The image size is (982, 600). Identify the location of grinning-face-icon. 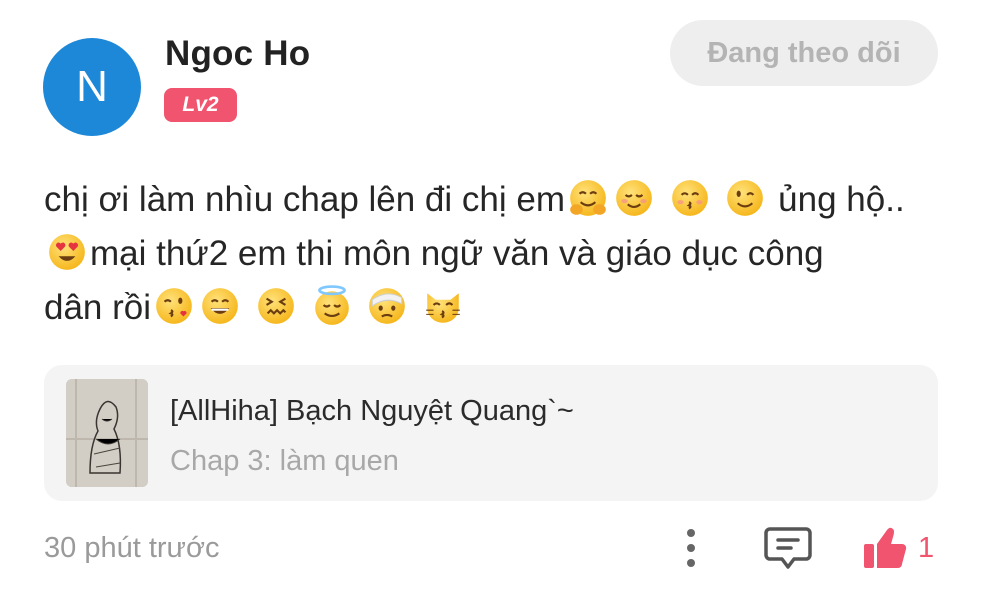
(220, 306).